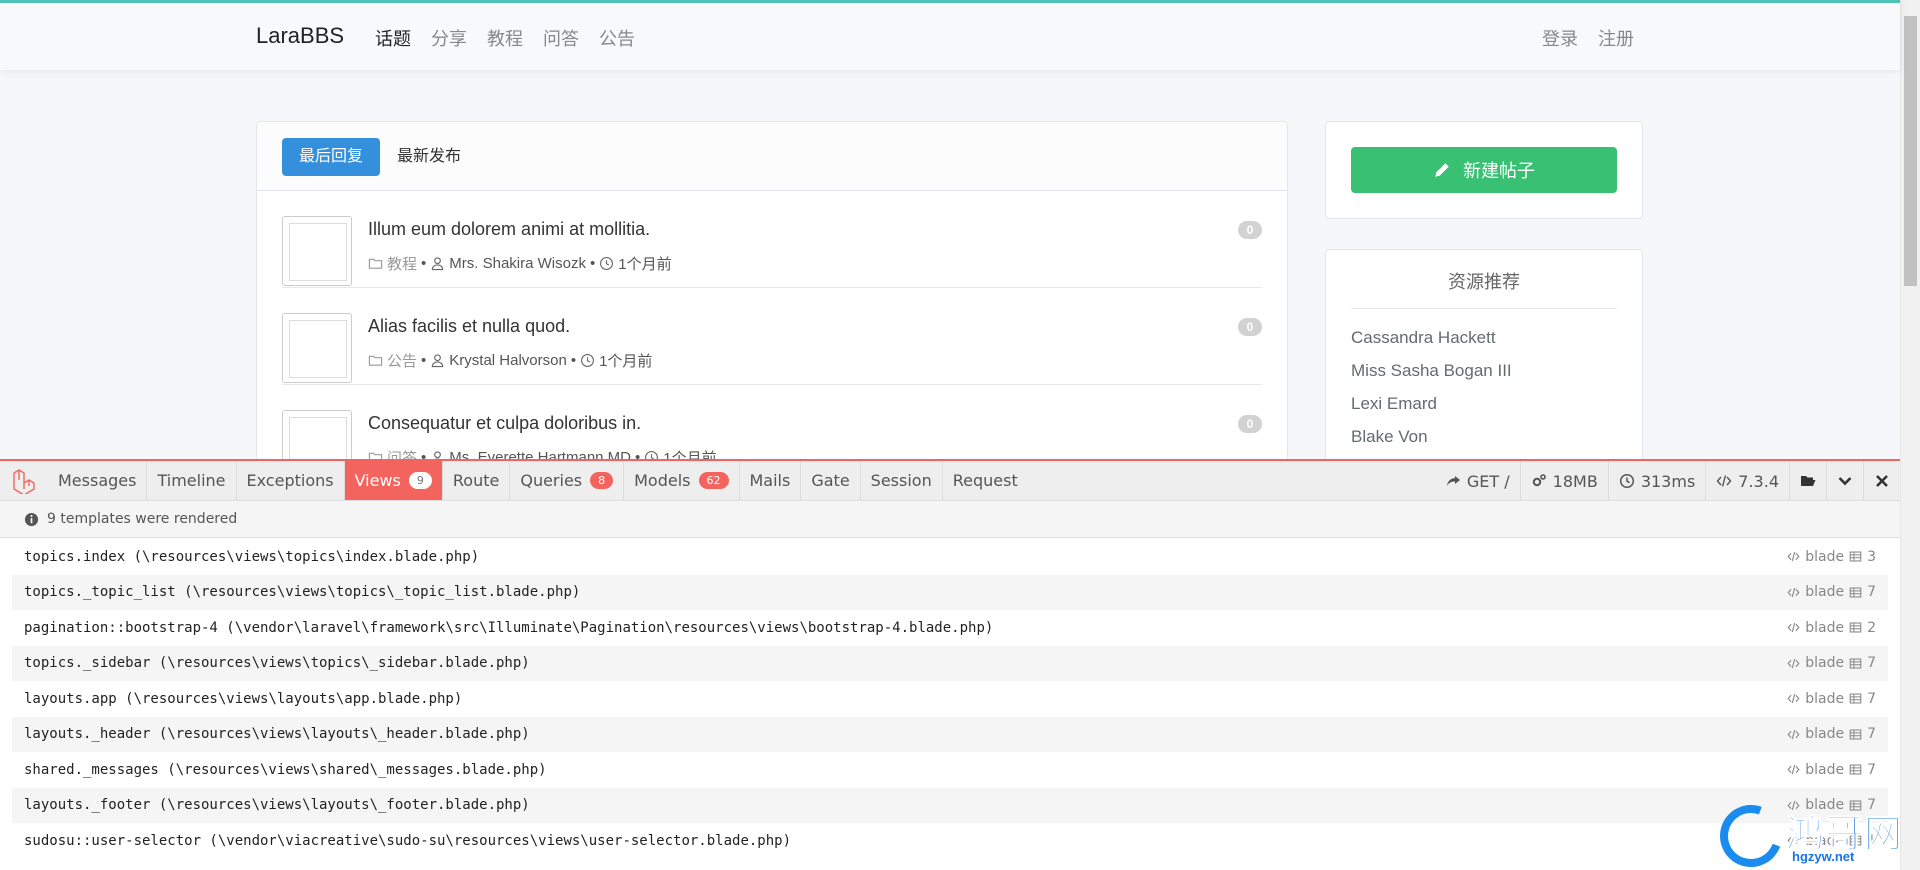 This screenshot has height=870, width=1920. I want to click on resource-link: Blake Von, so click(1431, 443).